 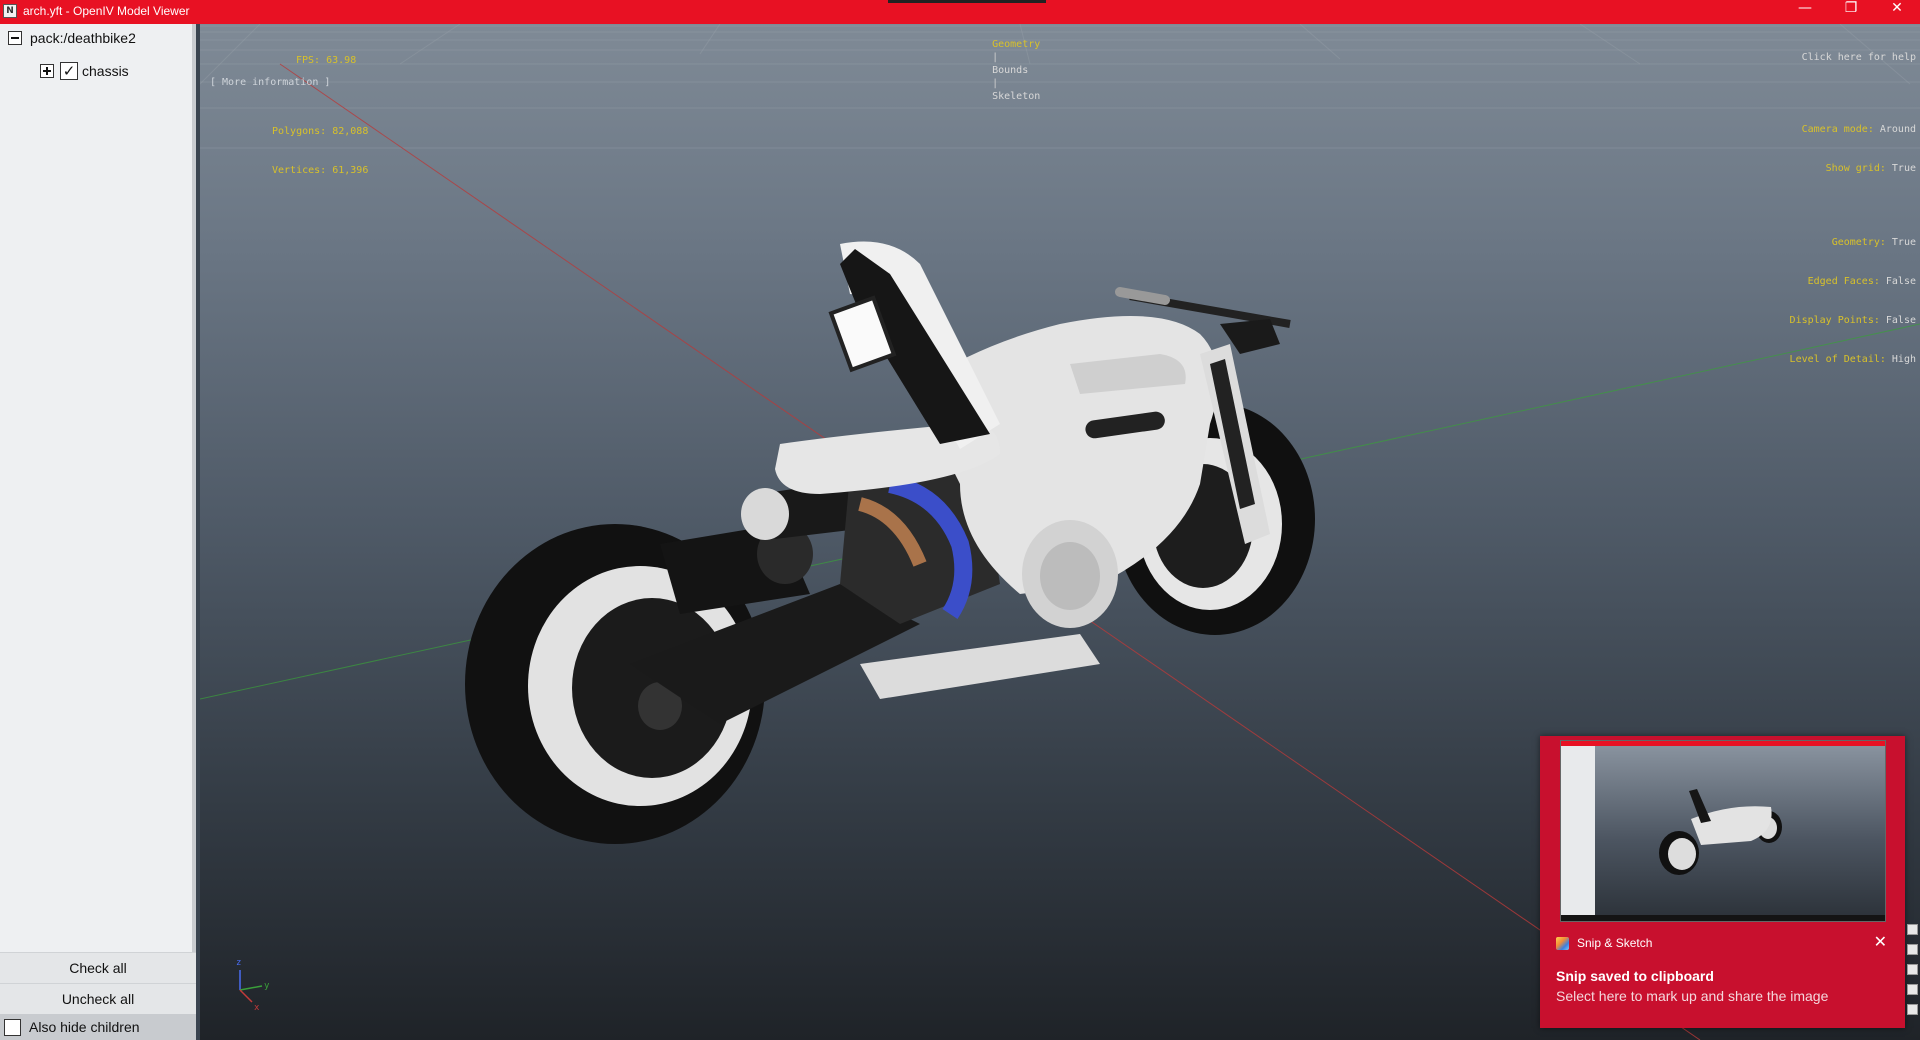 I want to click on openiv-app-icon: N, so click(x=10, y=11).